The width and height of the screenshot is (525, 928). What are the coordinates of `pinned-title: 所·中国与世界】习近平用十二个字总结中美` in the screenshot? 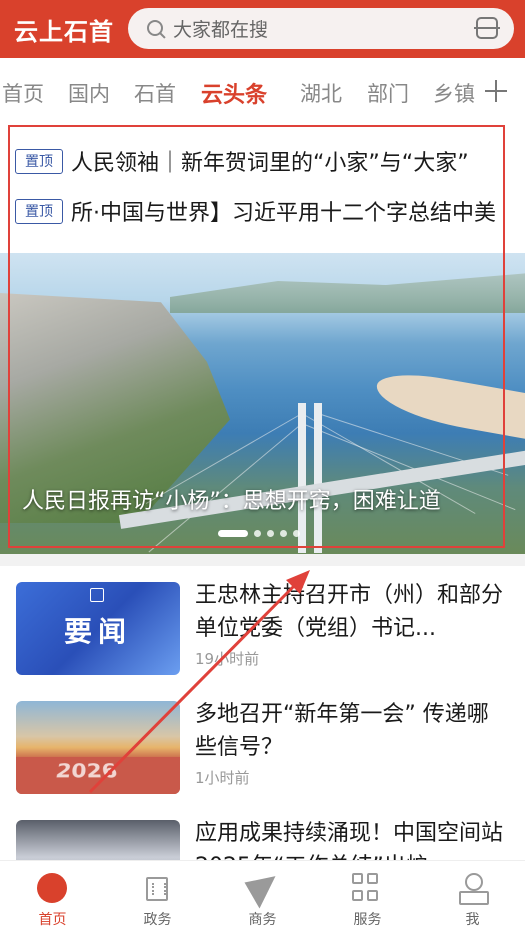 It's located at (283, 213).